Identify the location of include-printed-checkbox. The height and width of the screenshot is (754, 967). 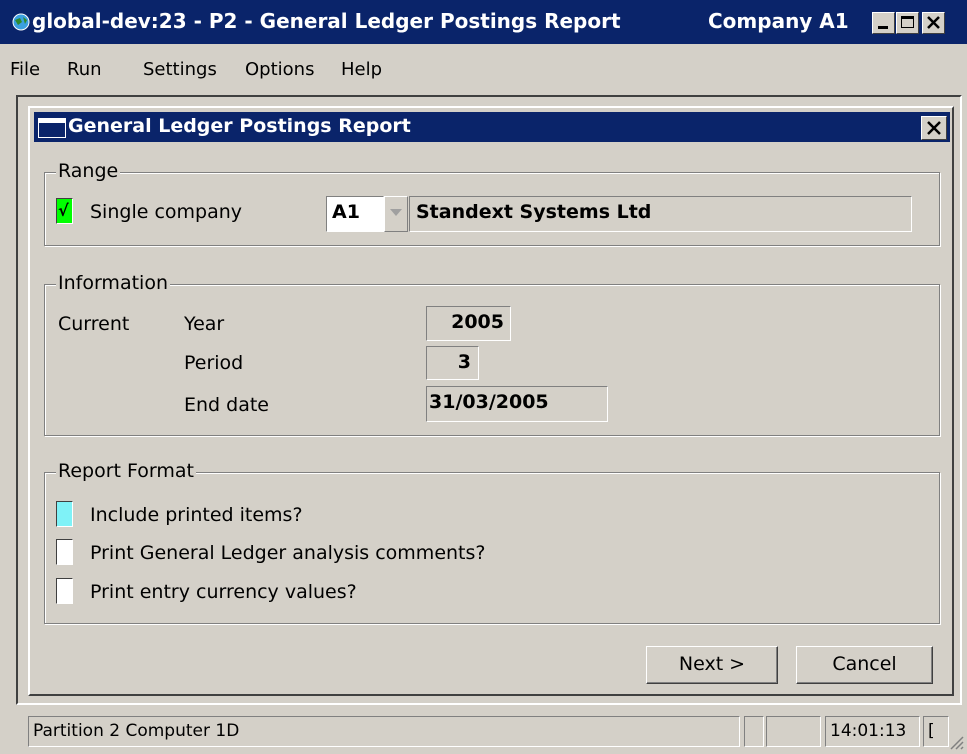
(64, 514).